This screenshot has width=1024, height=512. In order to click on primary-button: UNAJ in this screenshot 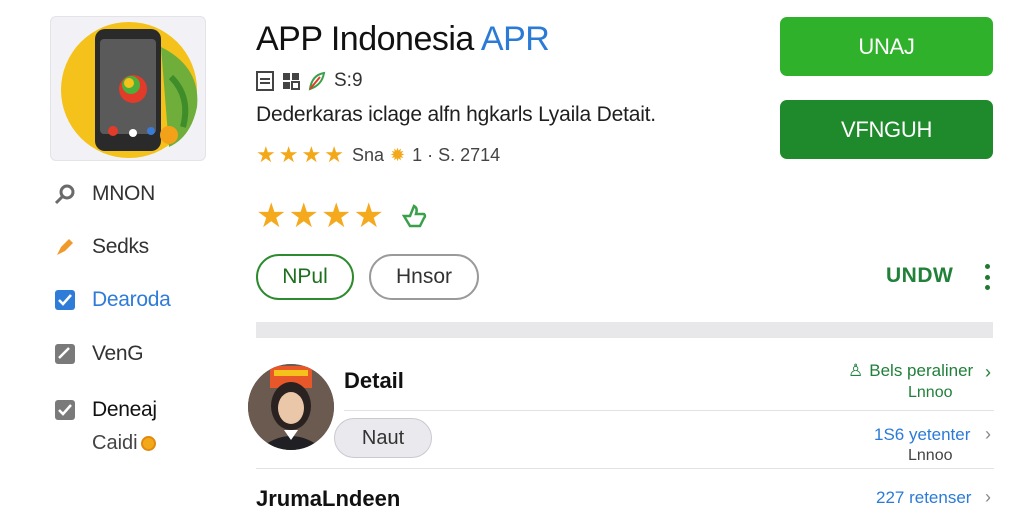, I will do `click(886, 46)`.